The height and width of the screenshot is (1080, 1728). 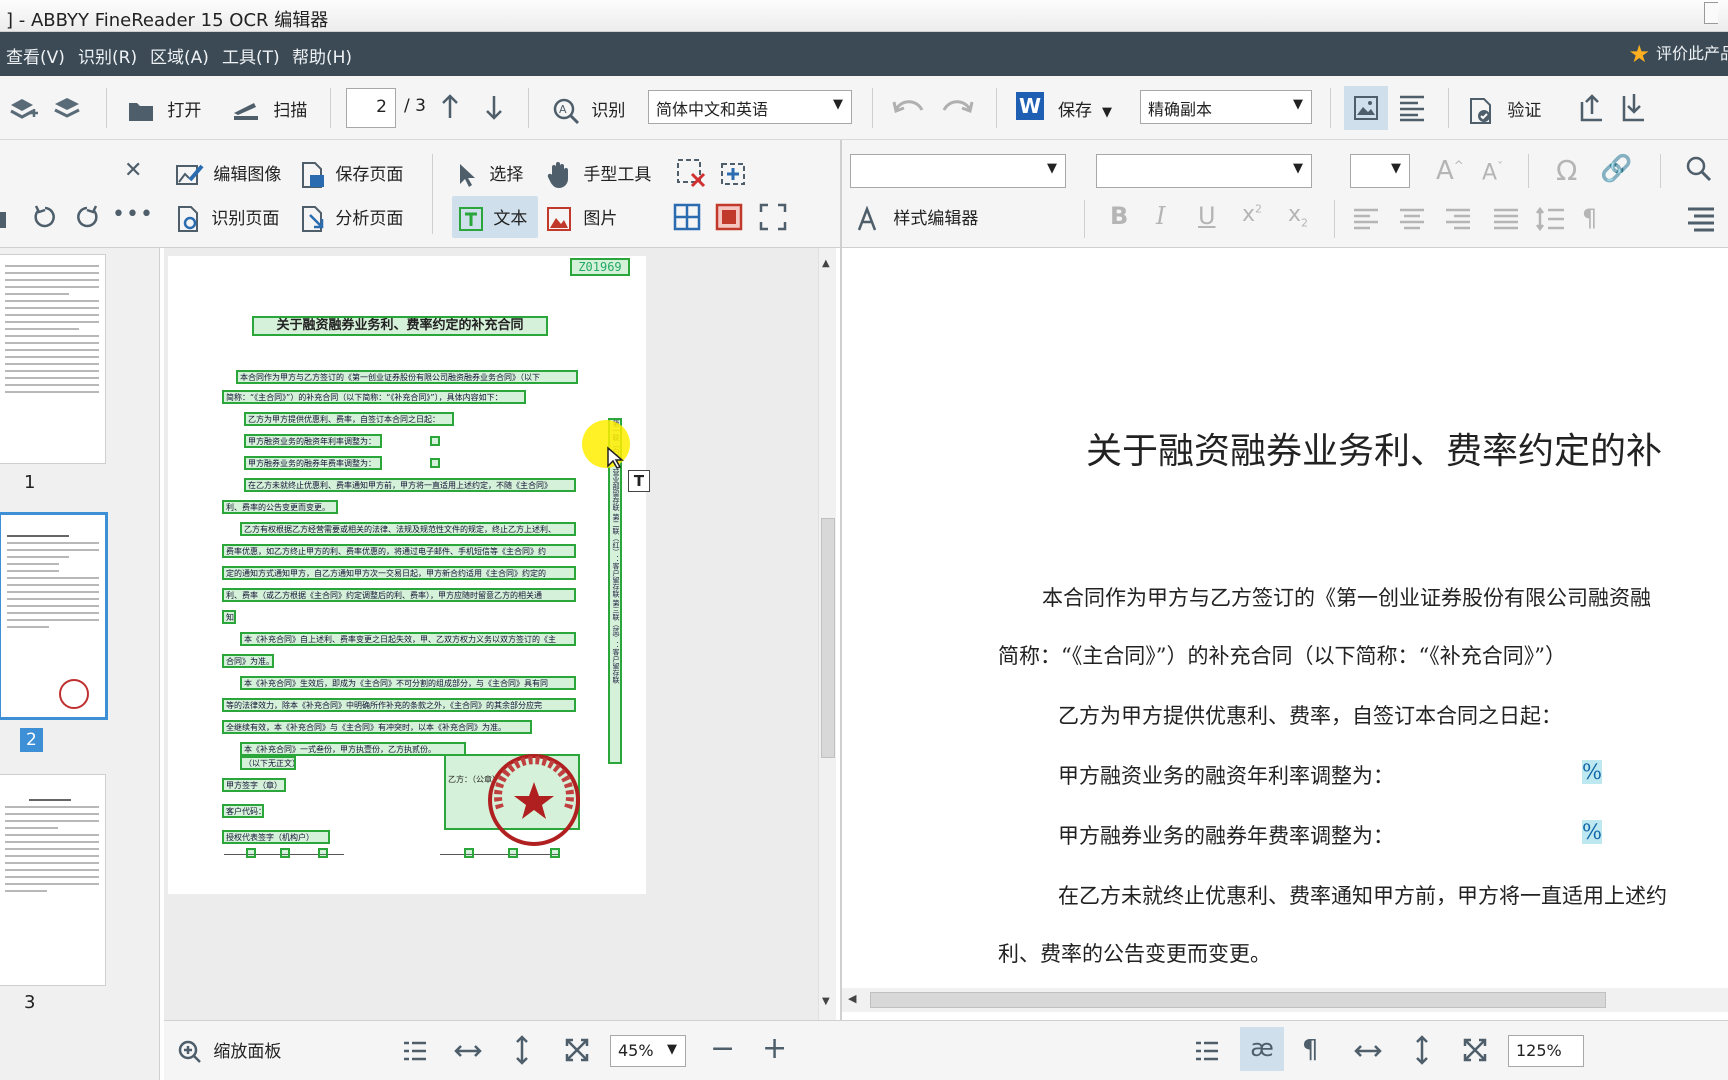 I want to click on rate-product-link: ★ 评价此产品, so click(x=1678, y=54).